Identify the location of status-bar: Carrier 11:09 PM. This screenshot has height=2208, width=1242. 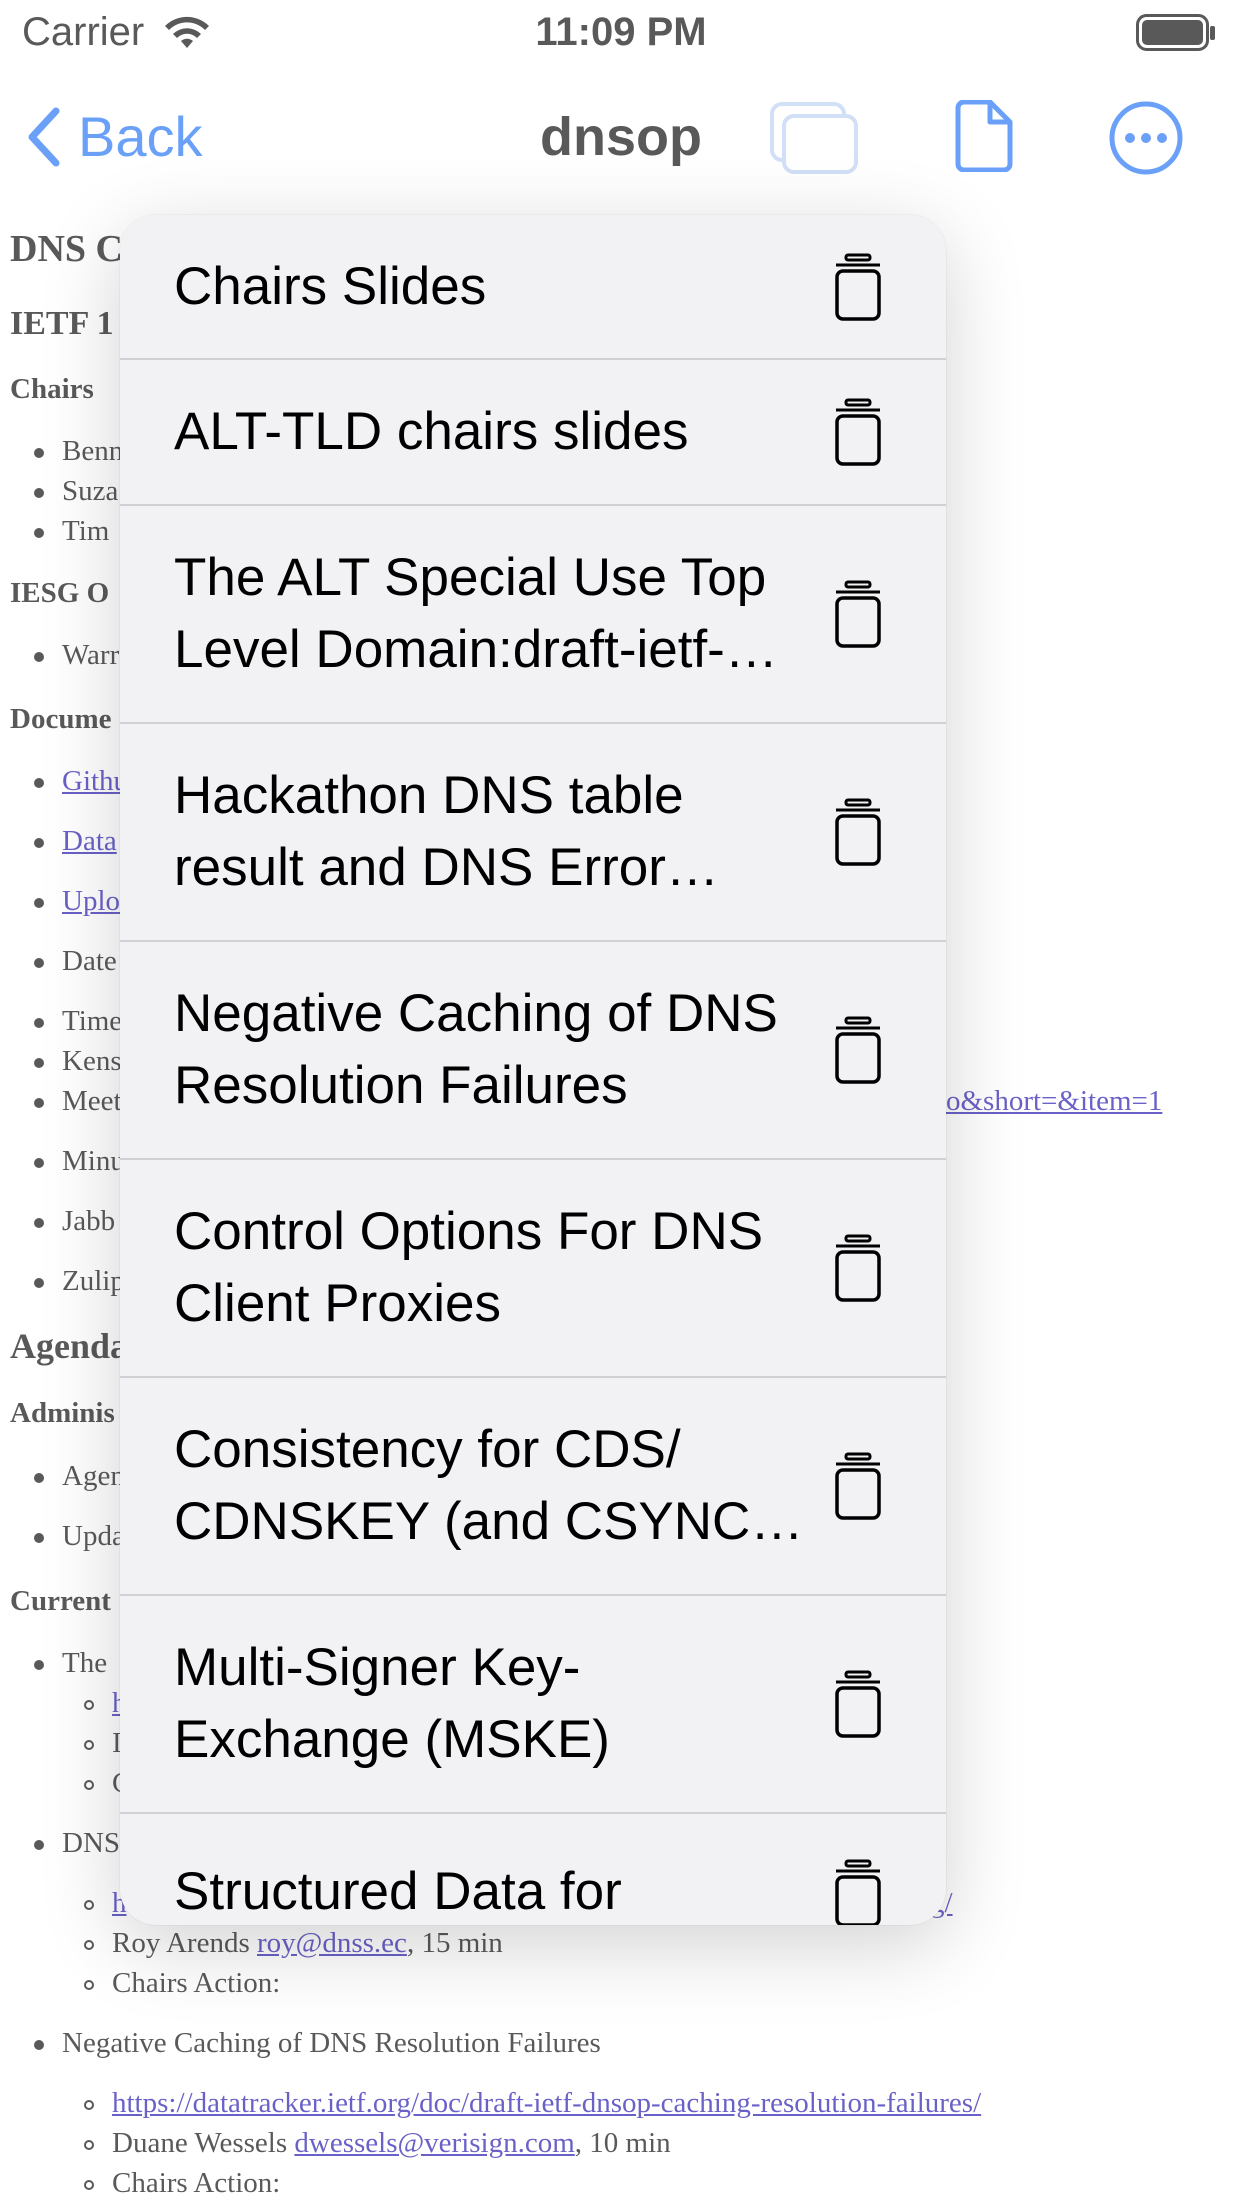
(621, 33).